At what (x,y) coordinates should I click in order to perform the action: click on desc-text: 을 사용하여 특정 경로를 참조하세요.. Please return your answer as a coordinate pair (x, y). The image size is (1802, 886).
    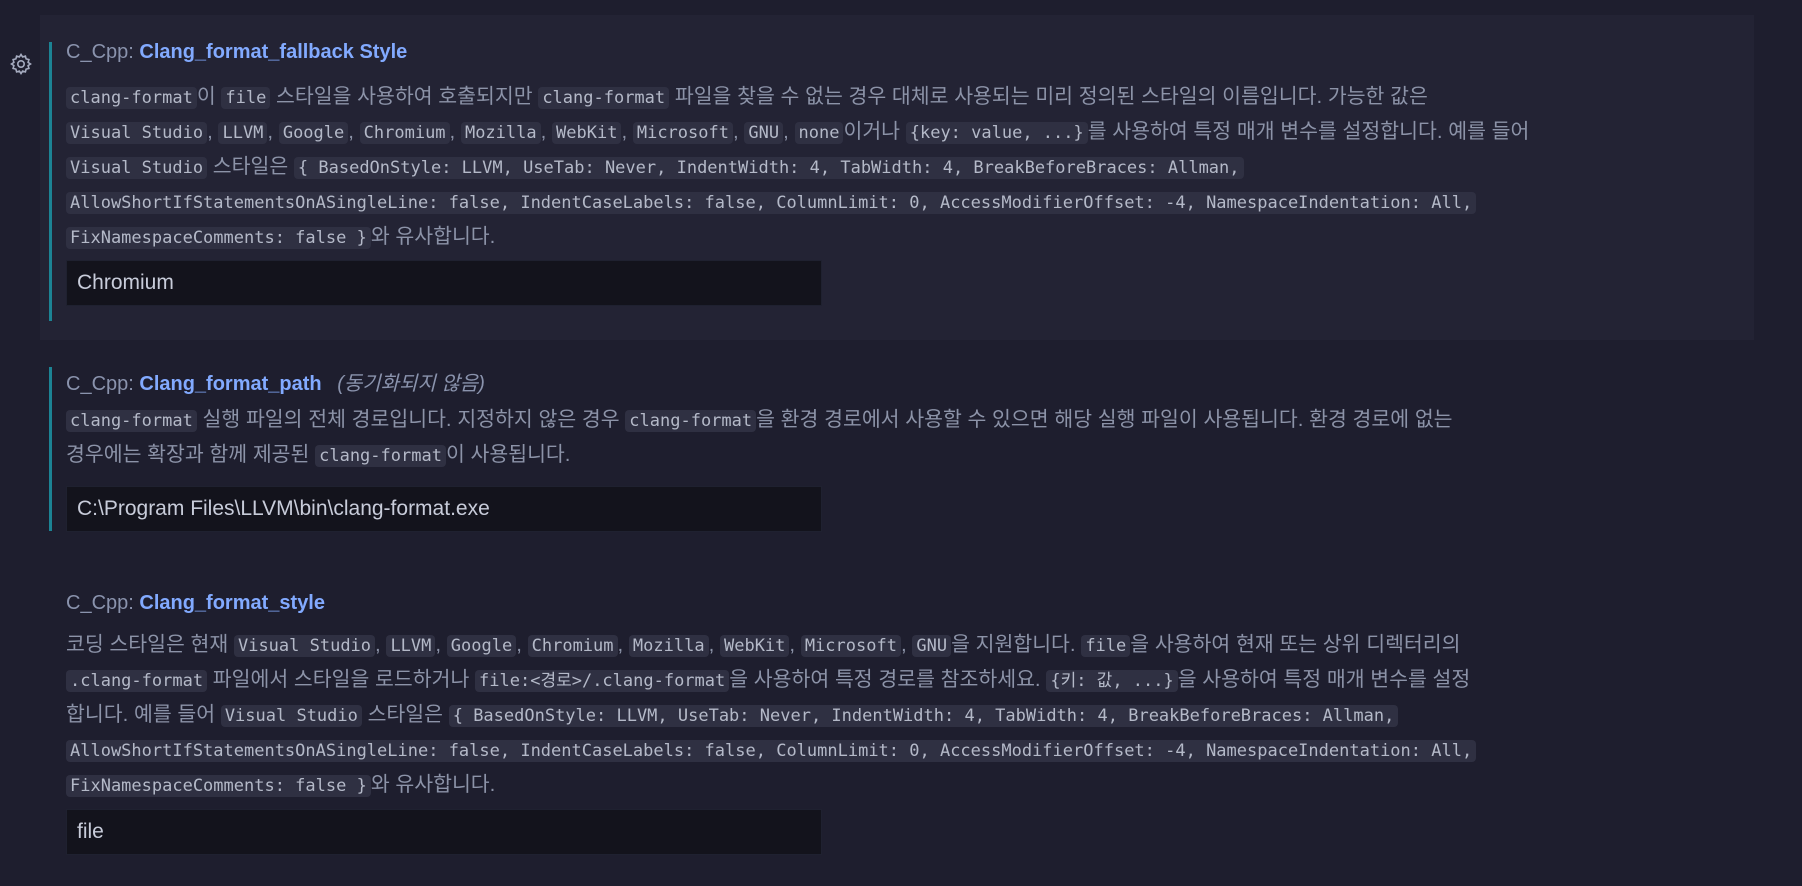
    Looking at the image, I should click on (888, 679).